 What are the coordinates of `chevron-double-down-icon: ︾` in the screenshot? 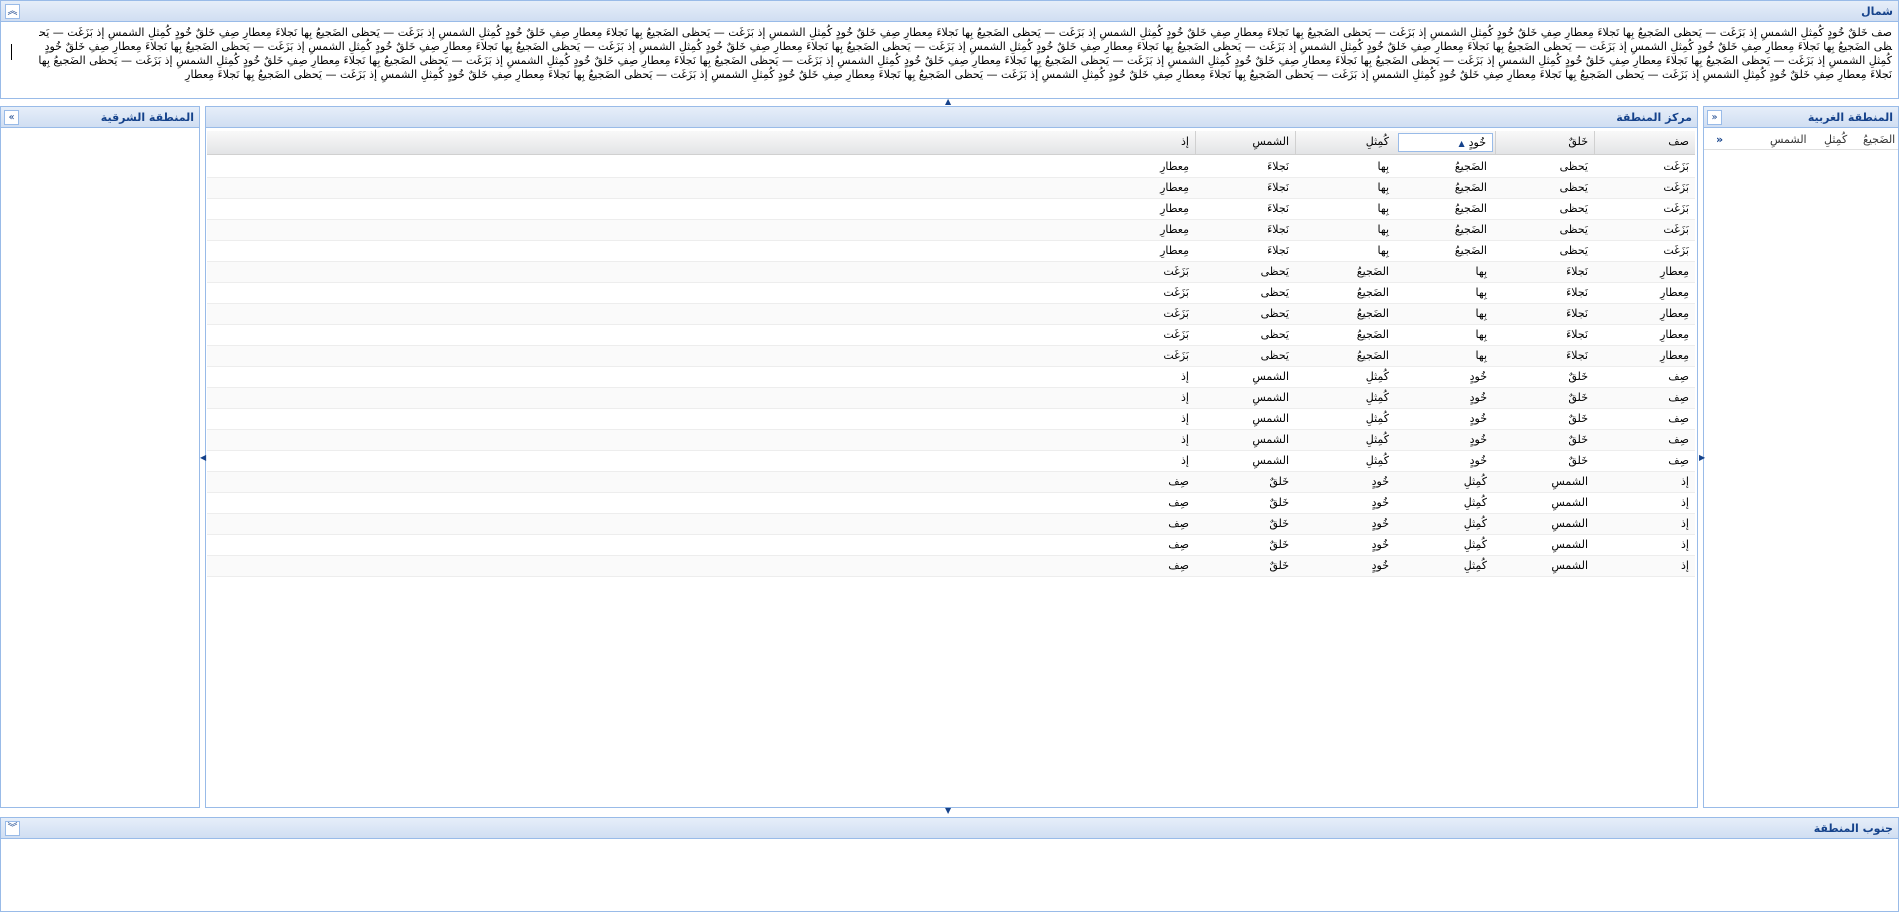 It's located at (12, 828).